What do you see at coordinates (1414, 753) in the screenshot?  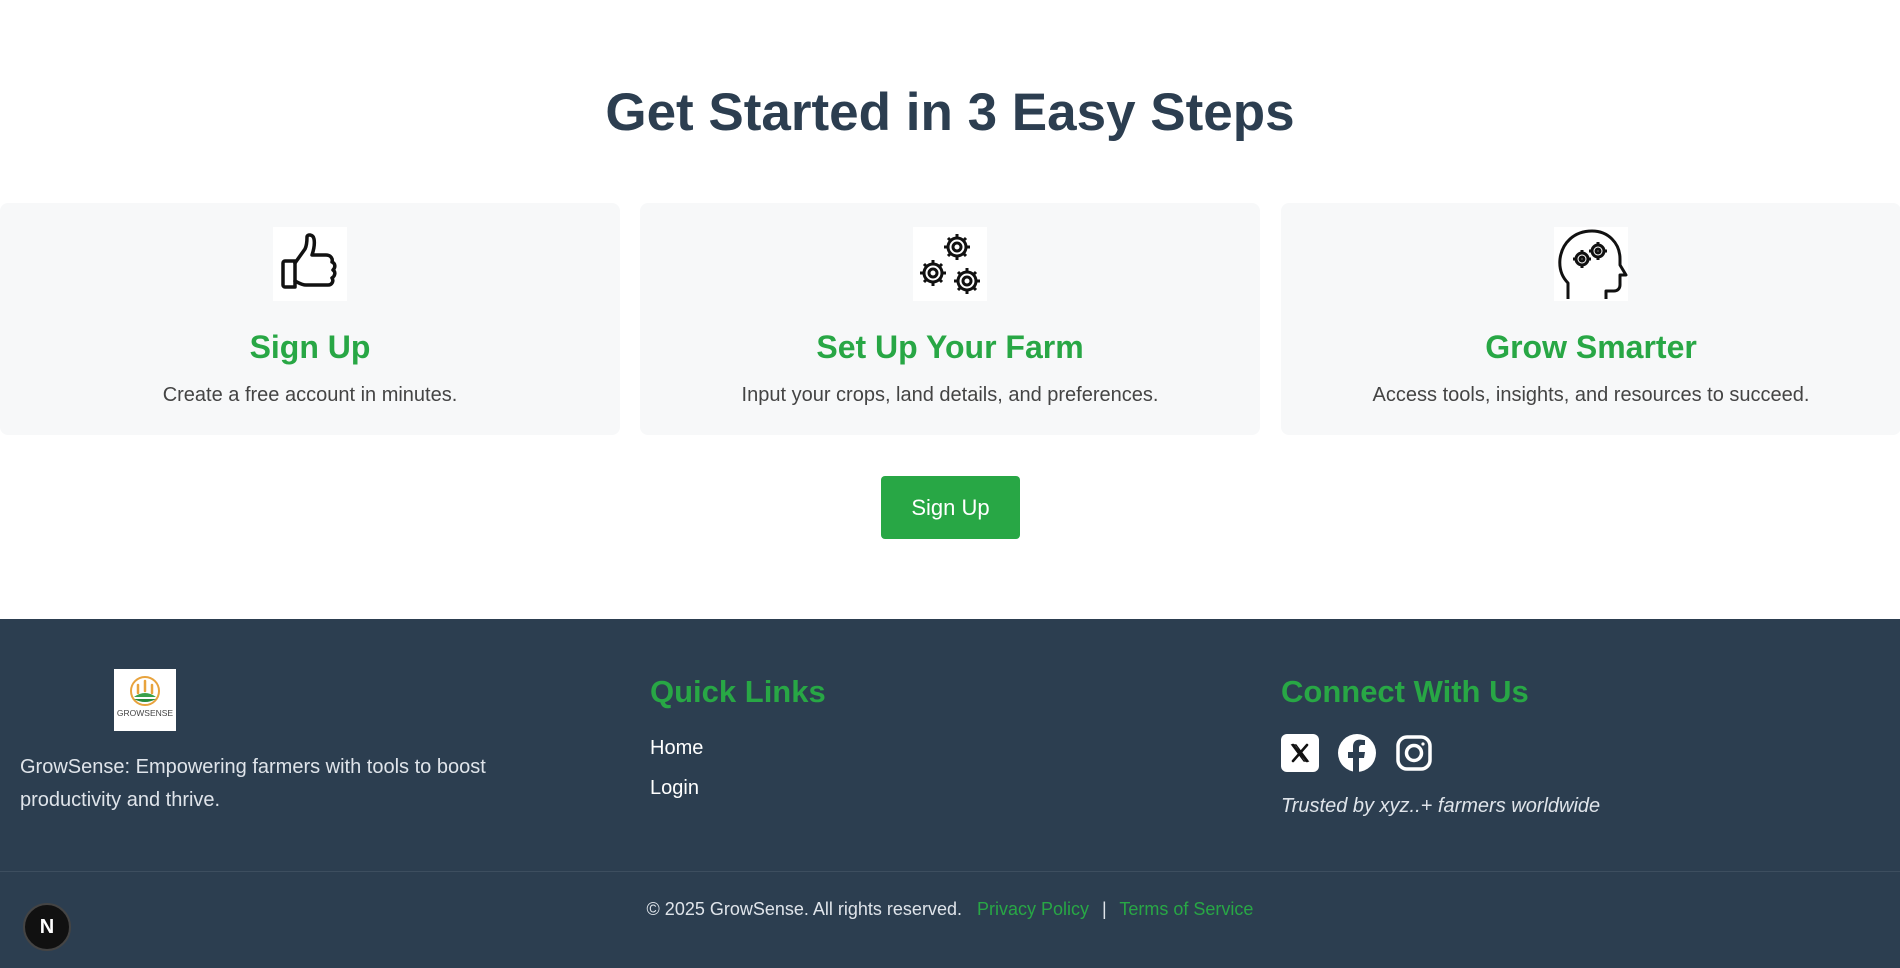 I see `instagram-icon` at bounding box center [1414, 753].